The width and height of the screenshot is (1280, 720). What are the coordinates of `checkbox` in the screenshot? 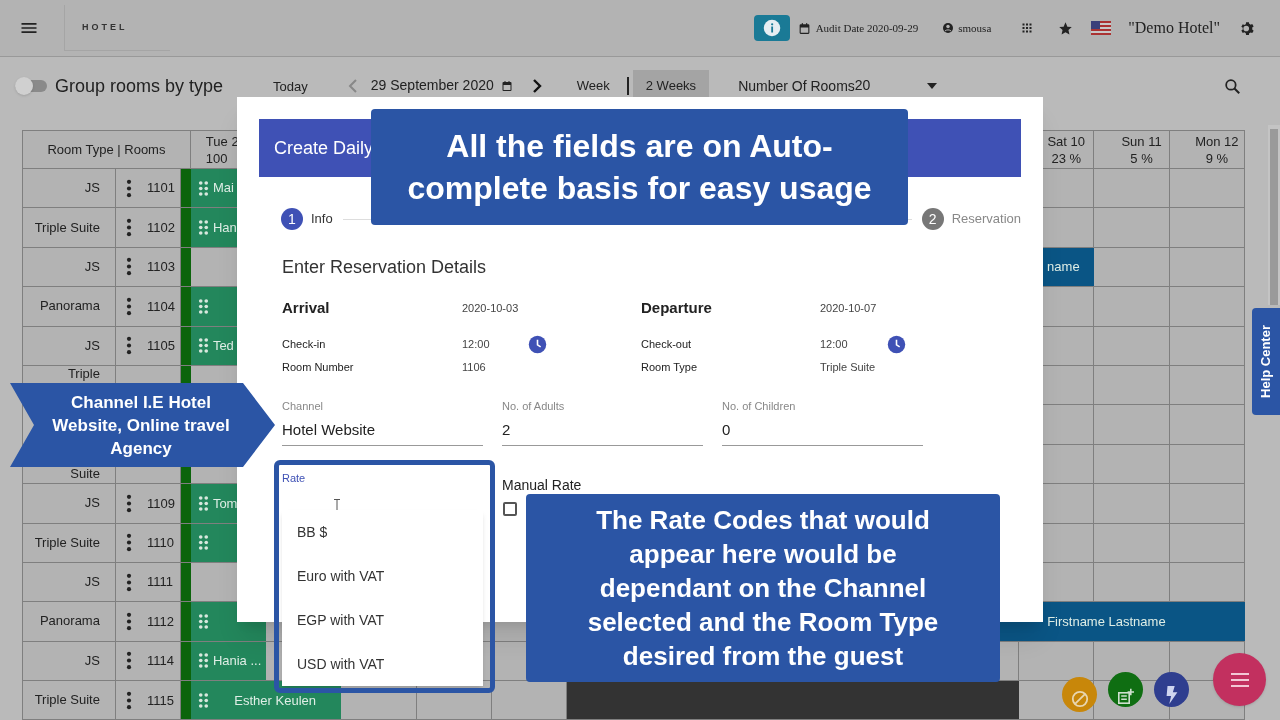 It's located at (510, 509).